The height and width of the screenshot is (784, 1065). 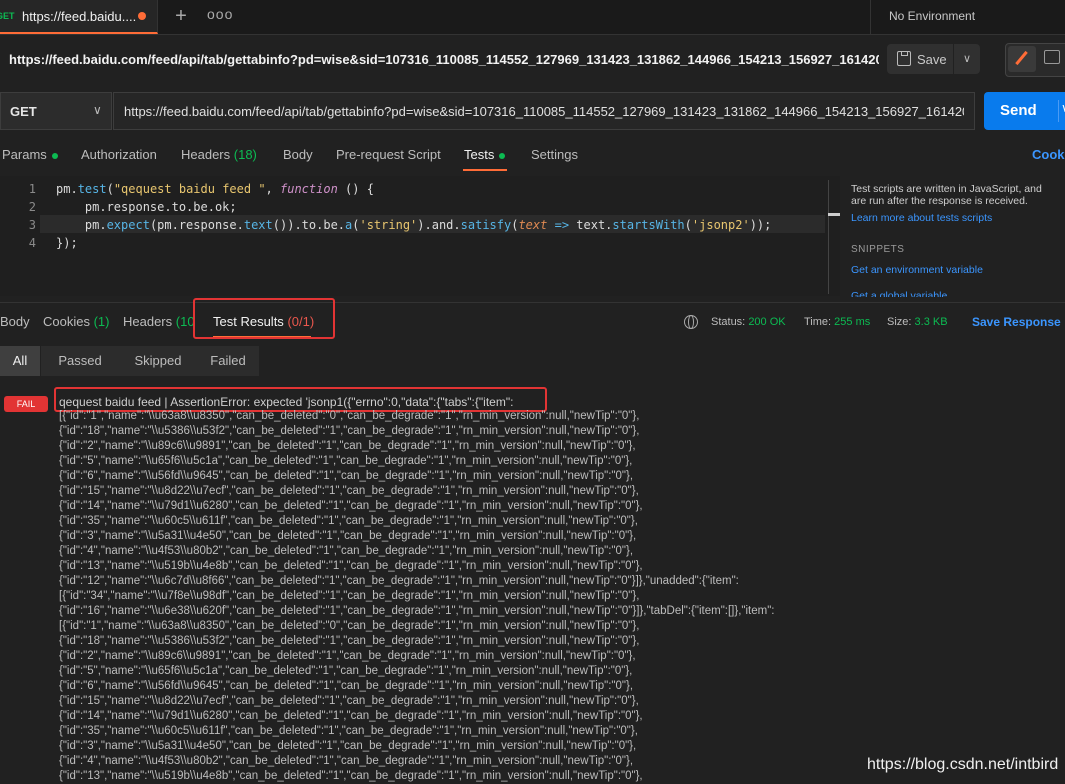 I want to click on size-info: Size: 3.3 KB, so click(x=917, y=322).